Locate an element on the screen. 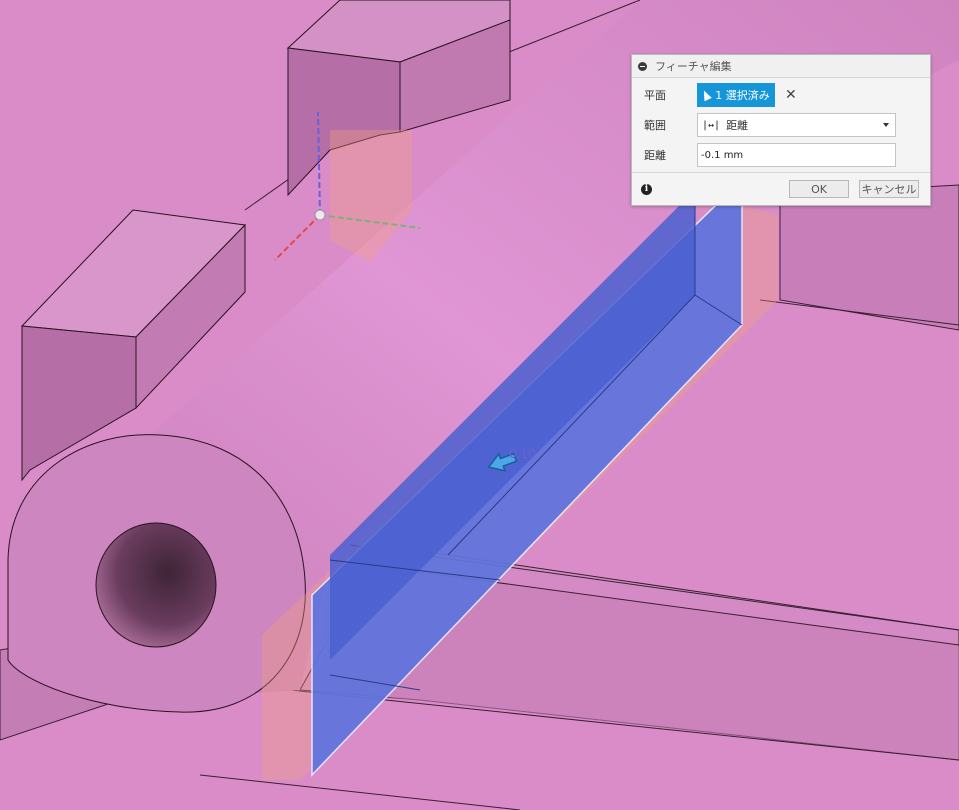 The width and height of the screenshot is (959, 810). dialog-title: フィーチャ編集 is located at coordinates (693, 66).